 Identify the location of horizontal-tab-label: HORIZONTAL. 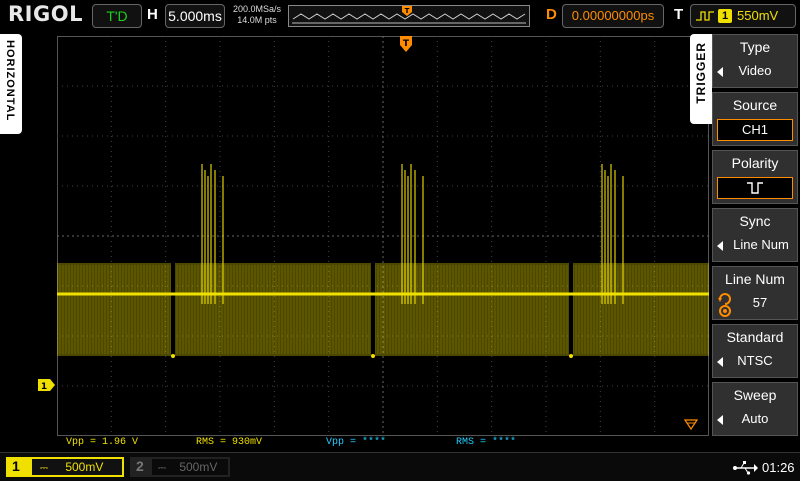
(10, 81).